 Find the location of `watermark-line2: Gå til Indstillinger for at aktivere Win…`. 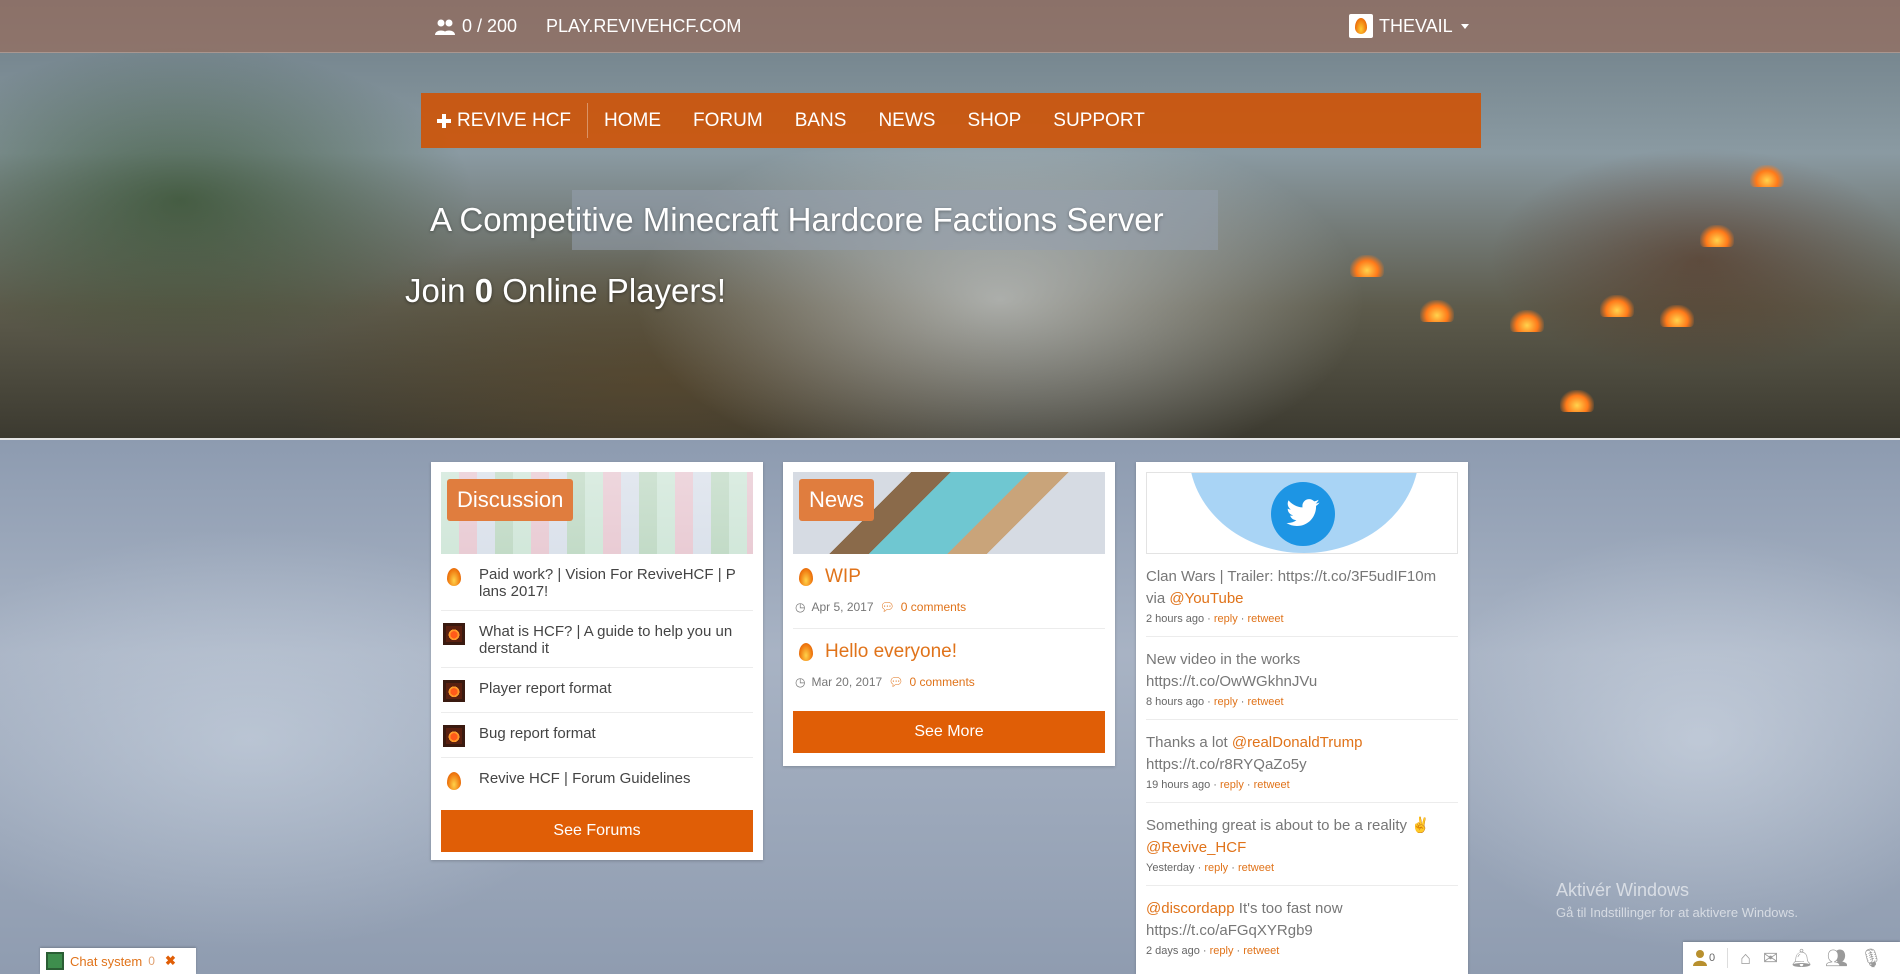

watermark-line2: Gå til Indstillinger for at aktivere Win… is located at coordinates (1677, 912).